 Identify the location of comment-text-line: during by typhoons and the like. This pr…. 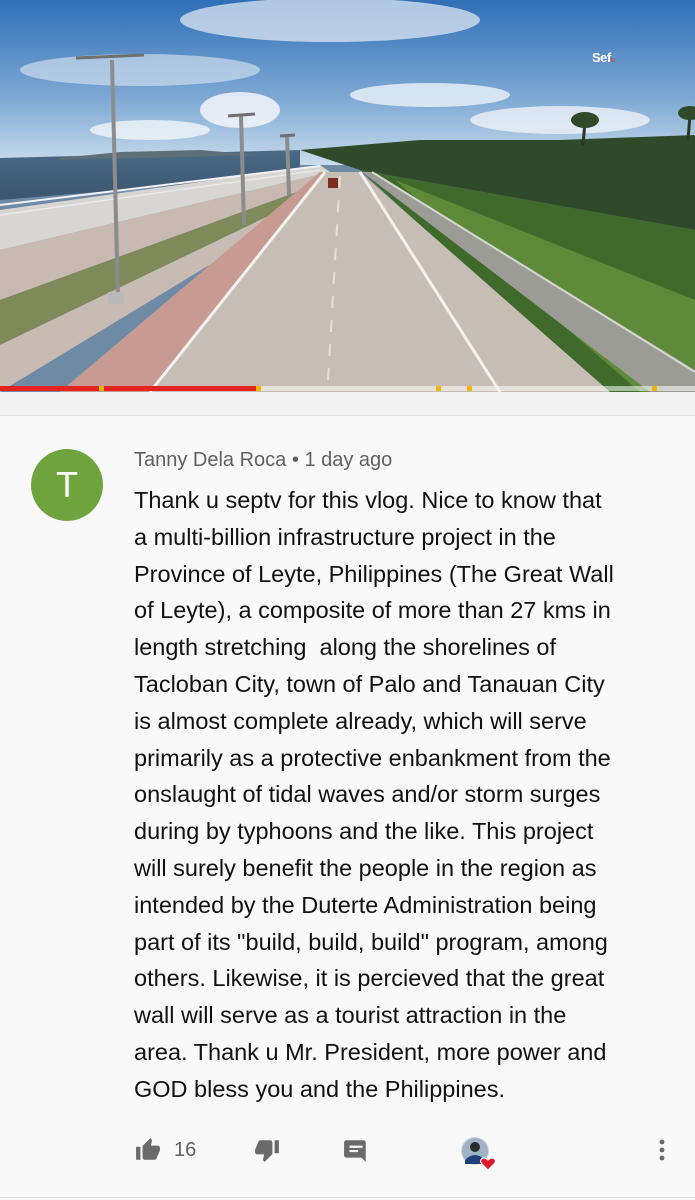
(364, 831).